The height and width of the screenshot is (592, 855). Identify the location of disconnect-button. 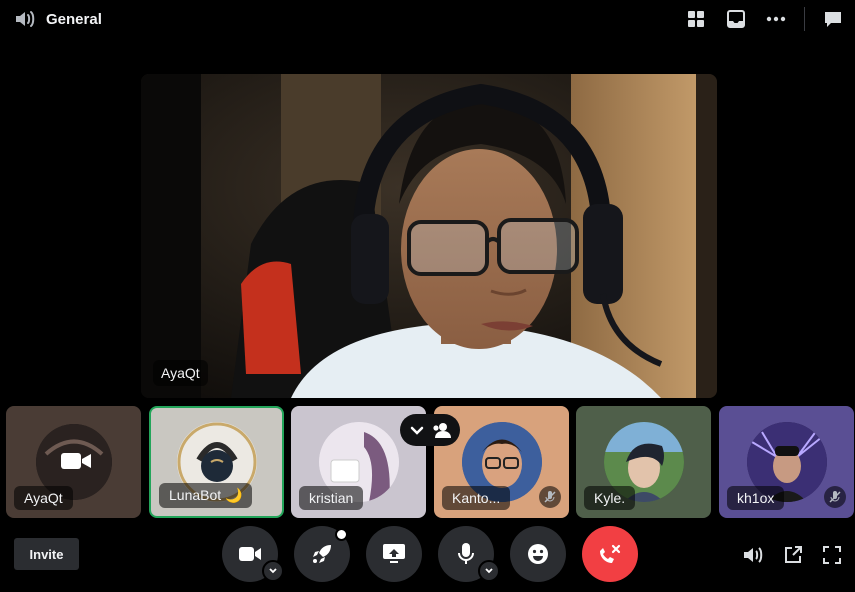
(610, 554).